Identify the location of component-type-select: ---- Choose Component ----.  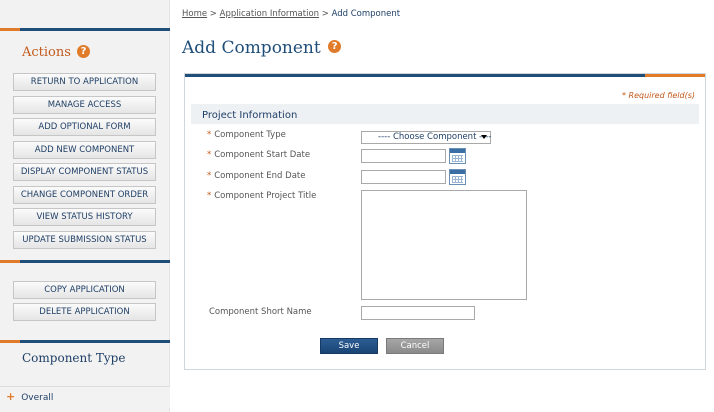
(426, 137).